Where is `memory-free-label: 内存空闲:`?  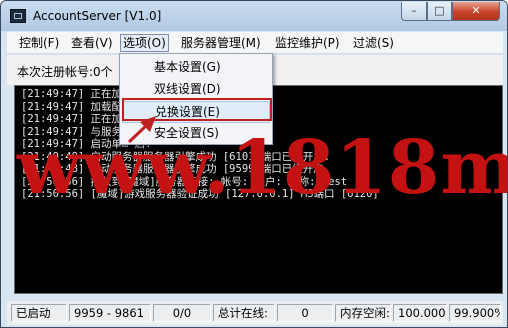
memory-free-label: 内存空闲: is located at coordinates (363, 313).